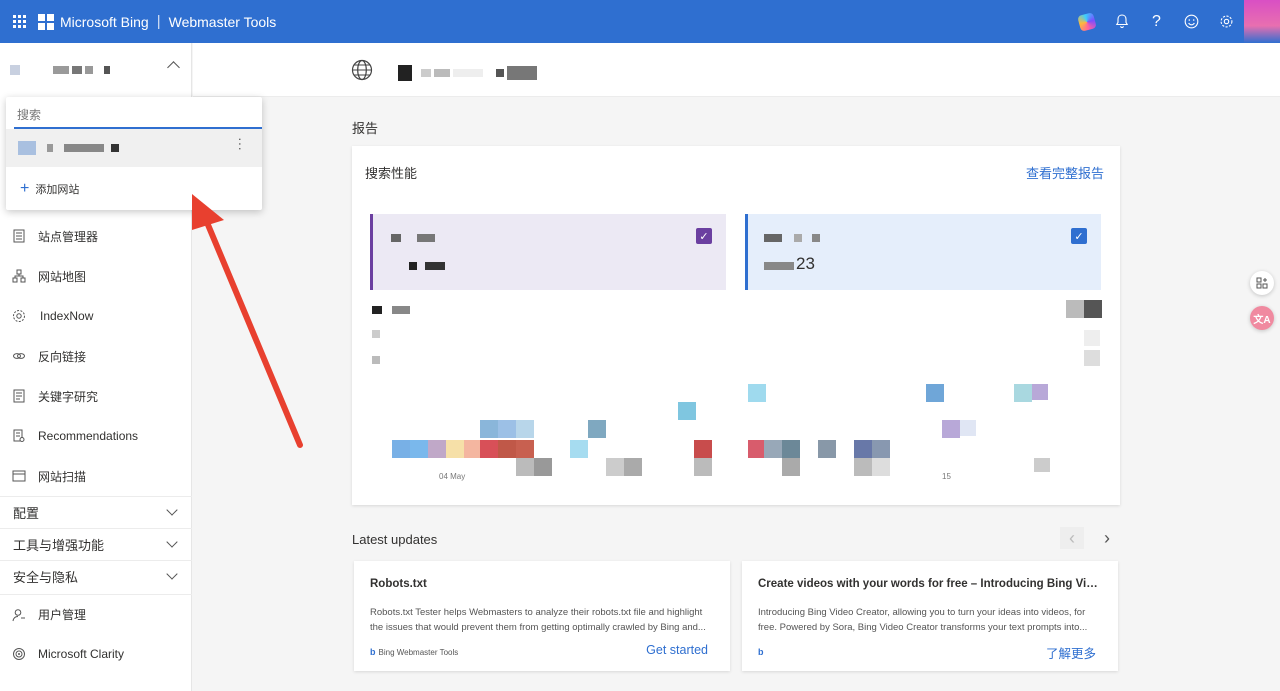 The image size is (1280, 691). Describe the element at coordinates (96, 512) in the screenshot. I see `sidebar-group-configuration: 配置` at that location.